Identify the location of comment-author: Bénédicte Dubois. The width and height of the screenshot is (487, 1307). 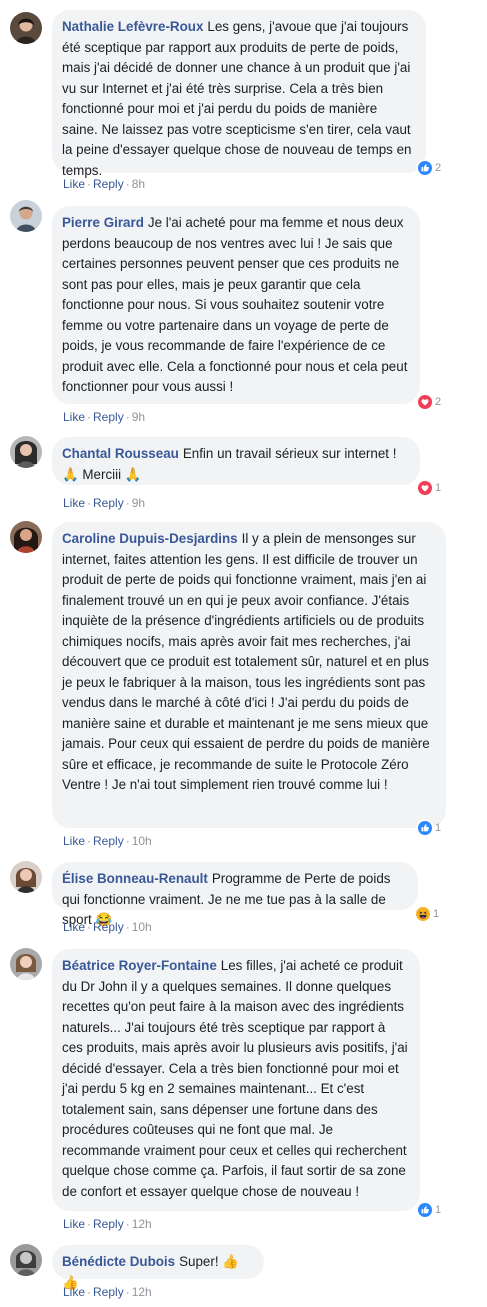
(118, 1261).